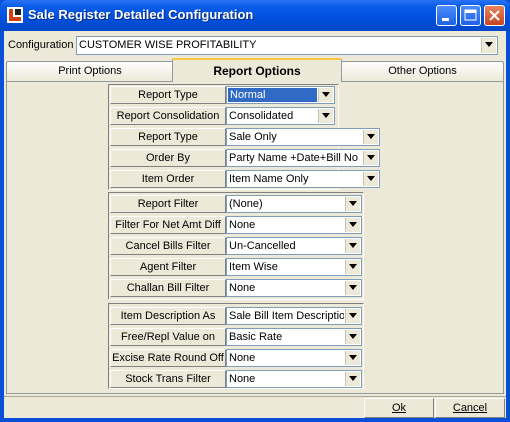 Image resolution: width=510 pixels, height=422 pixels. Describe the element at coordinates (15, 15) in the screenshot. I see `app-logo-icon` at that location.